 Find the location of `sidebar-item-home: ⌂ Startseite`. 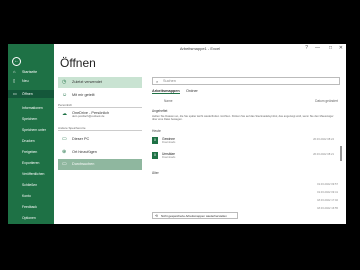

sidebar-item-home: ⌂ Startseite is located at coordinates (31, 72).